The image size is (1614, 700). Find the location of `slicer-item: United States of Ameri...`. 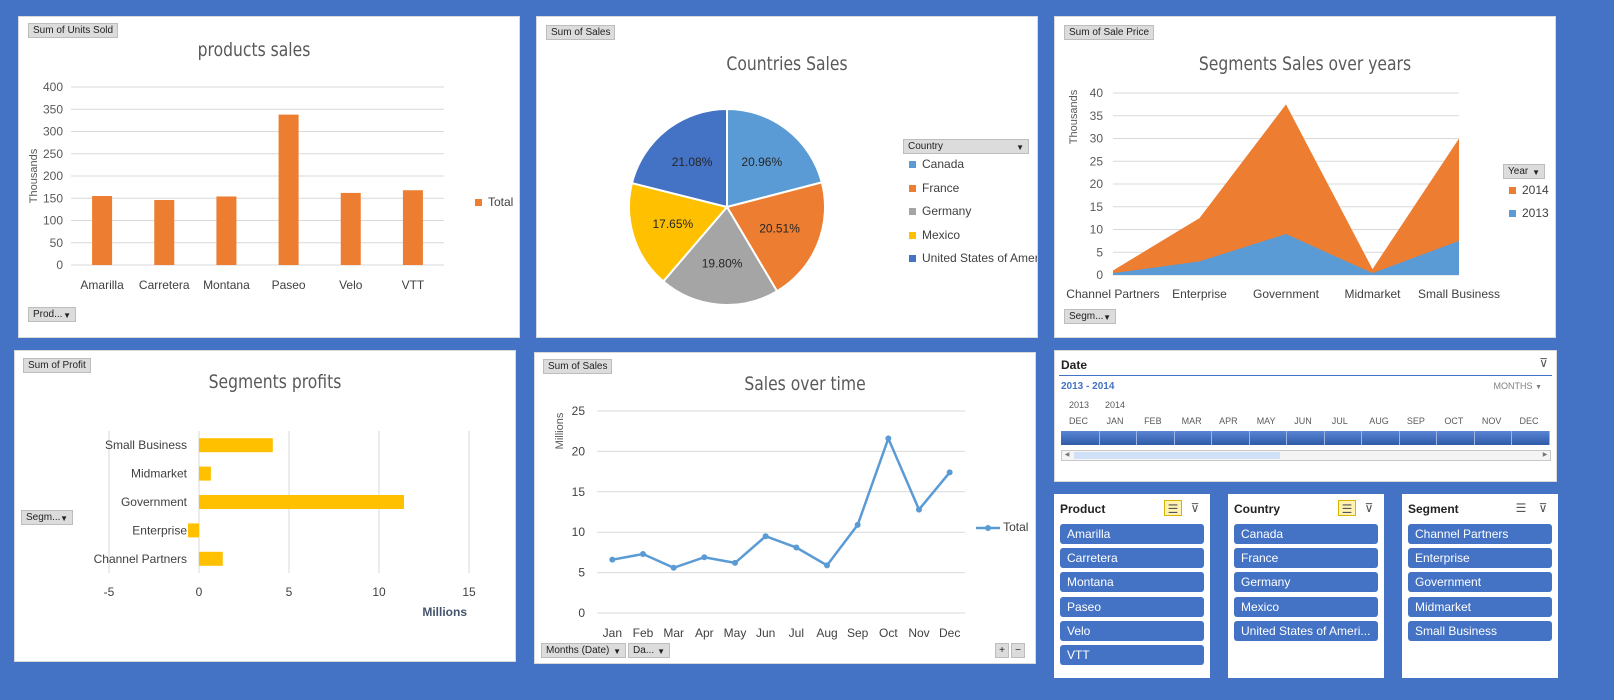

slicer-item: United States of Ameri... is located at coordinates (1306, 630).